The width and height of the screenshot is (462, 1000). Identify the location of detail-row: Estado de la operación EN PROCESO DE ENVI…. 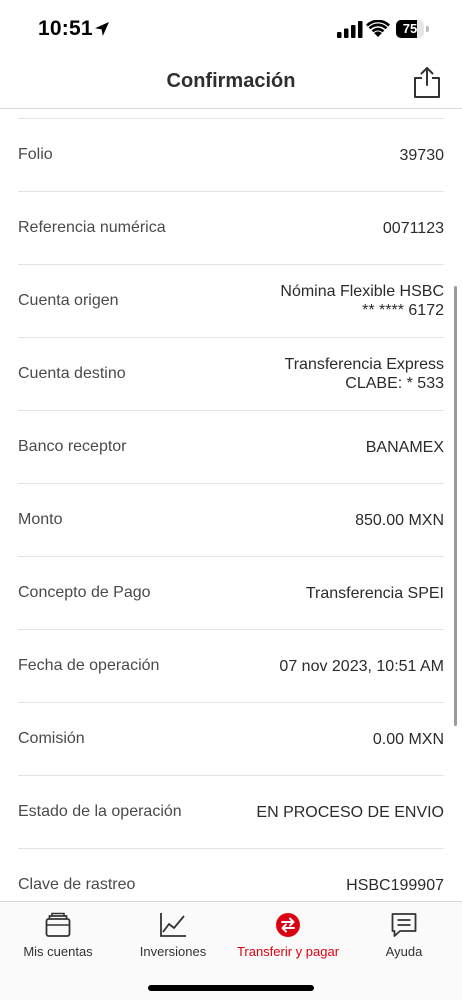
(231, 812).